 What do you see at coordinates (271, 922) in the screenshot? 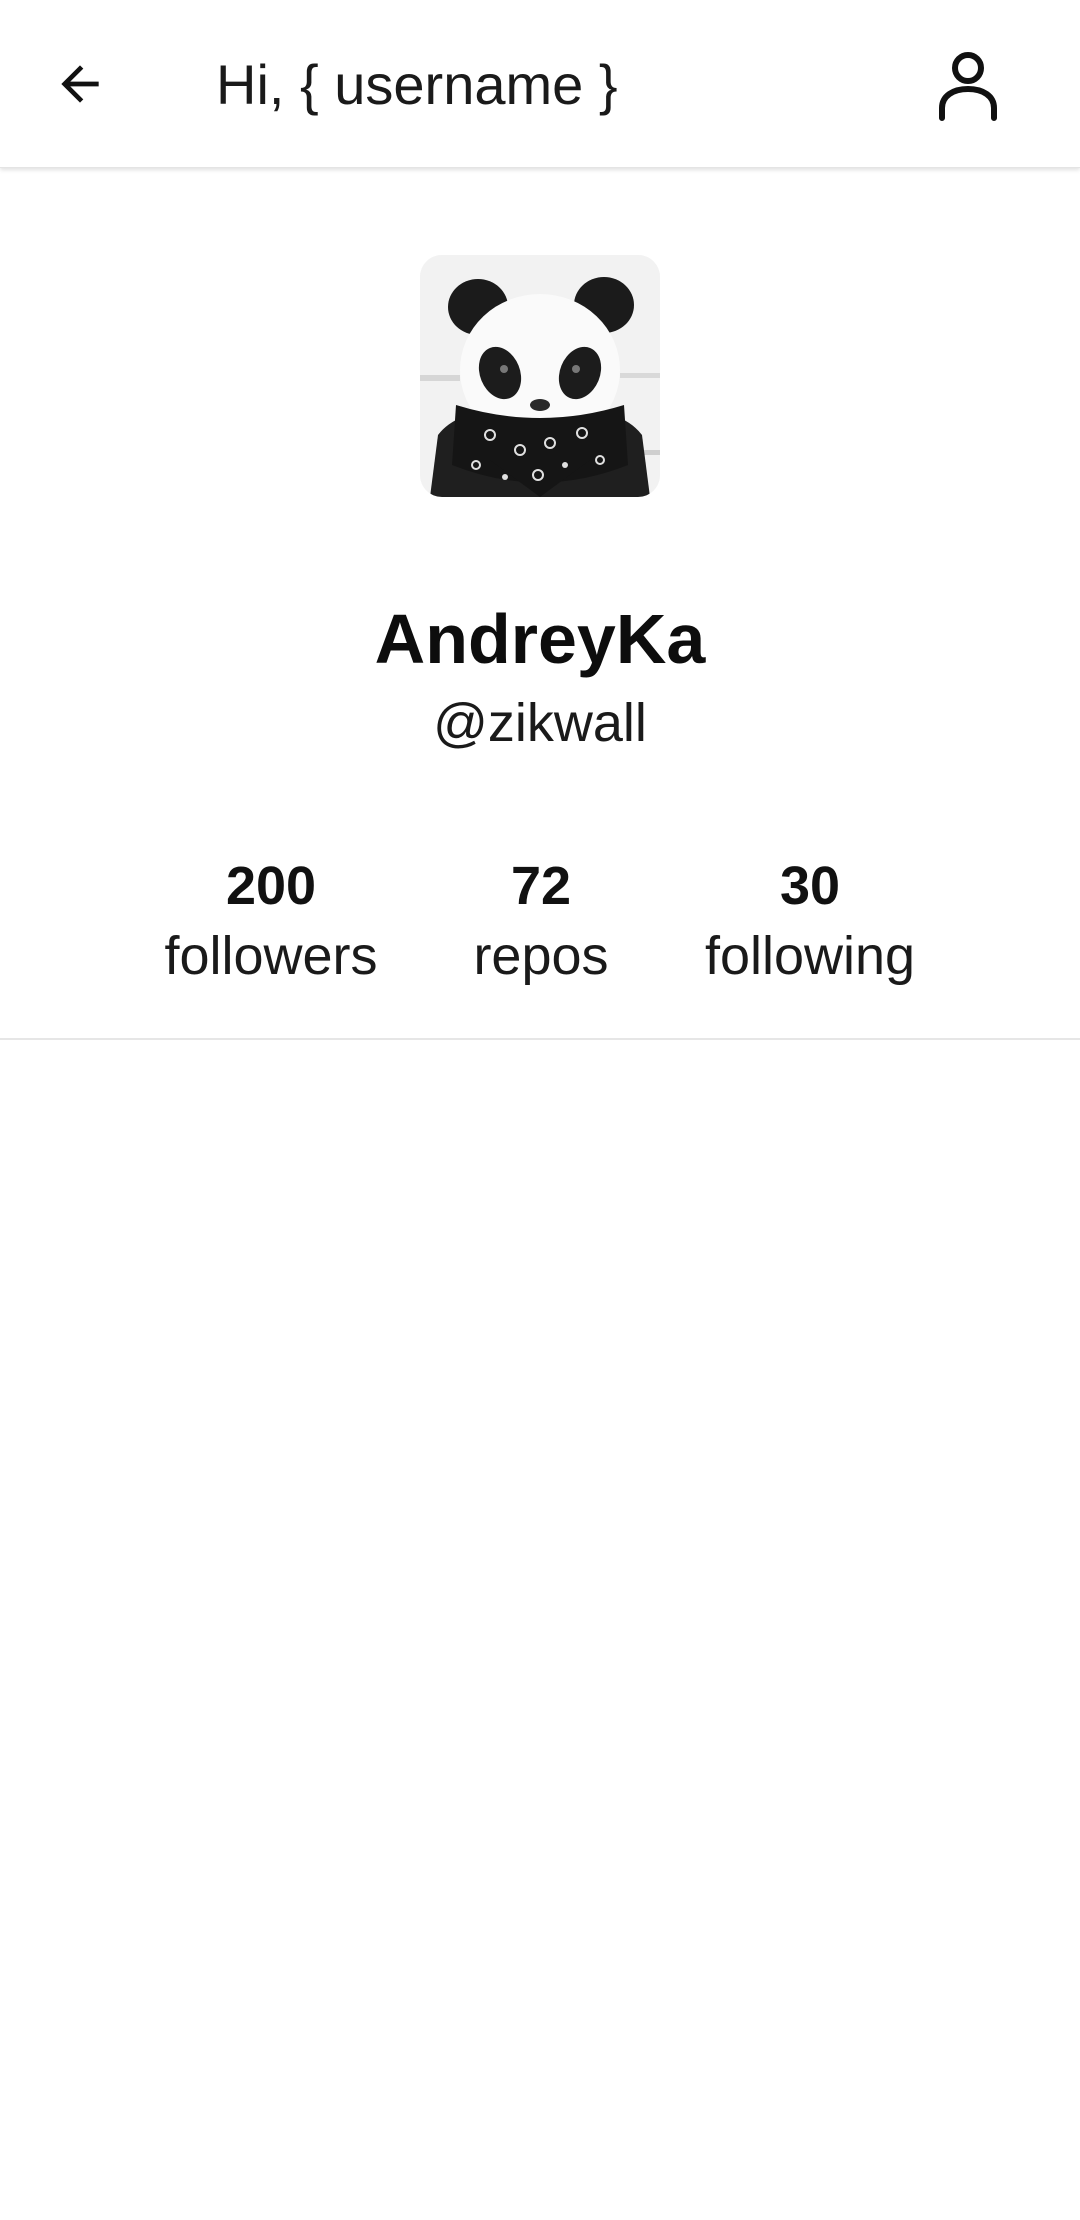
I see `stat-followers: 200 followers` at bounding box center [271, 922].